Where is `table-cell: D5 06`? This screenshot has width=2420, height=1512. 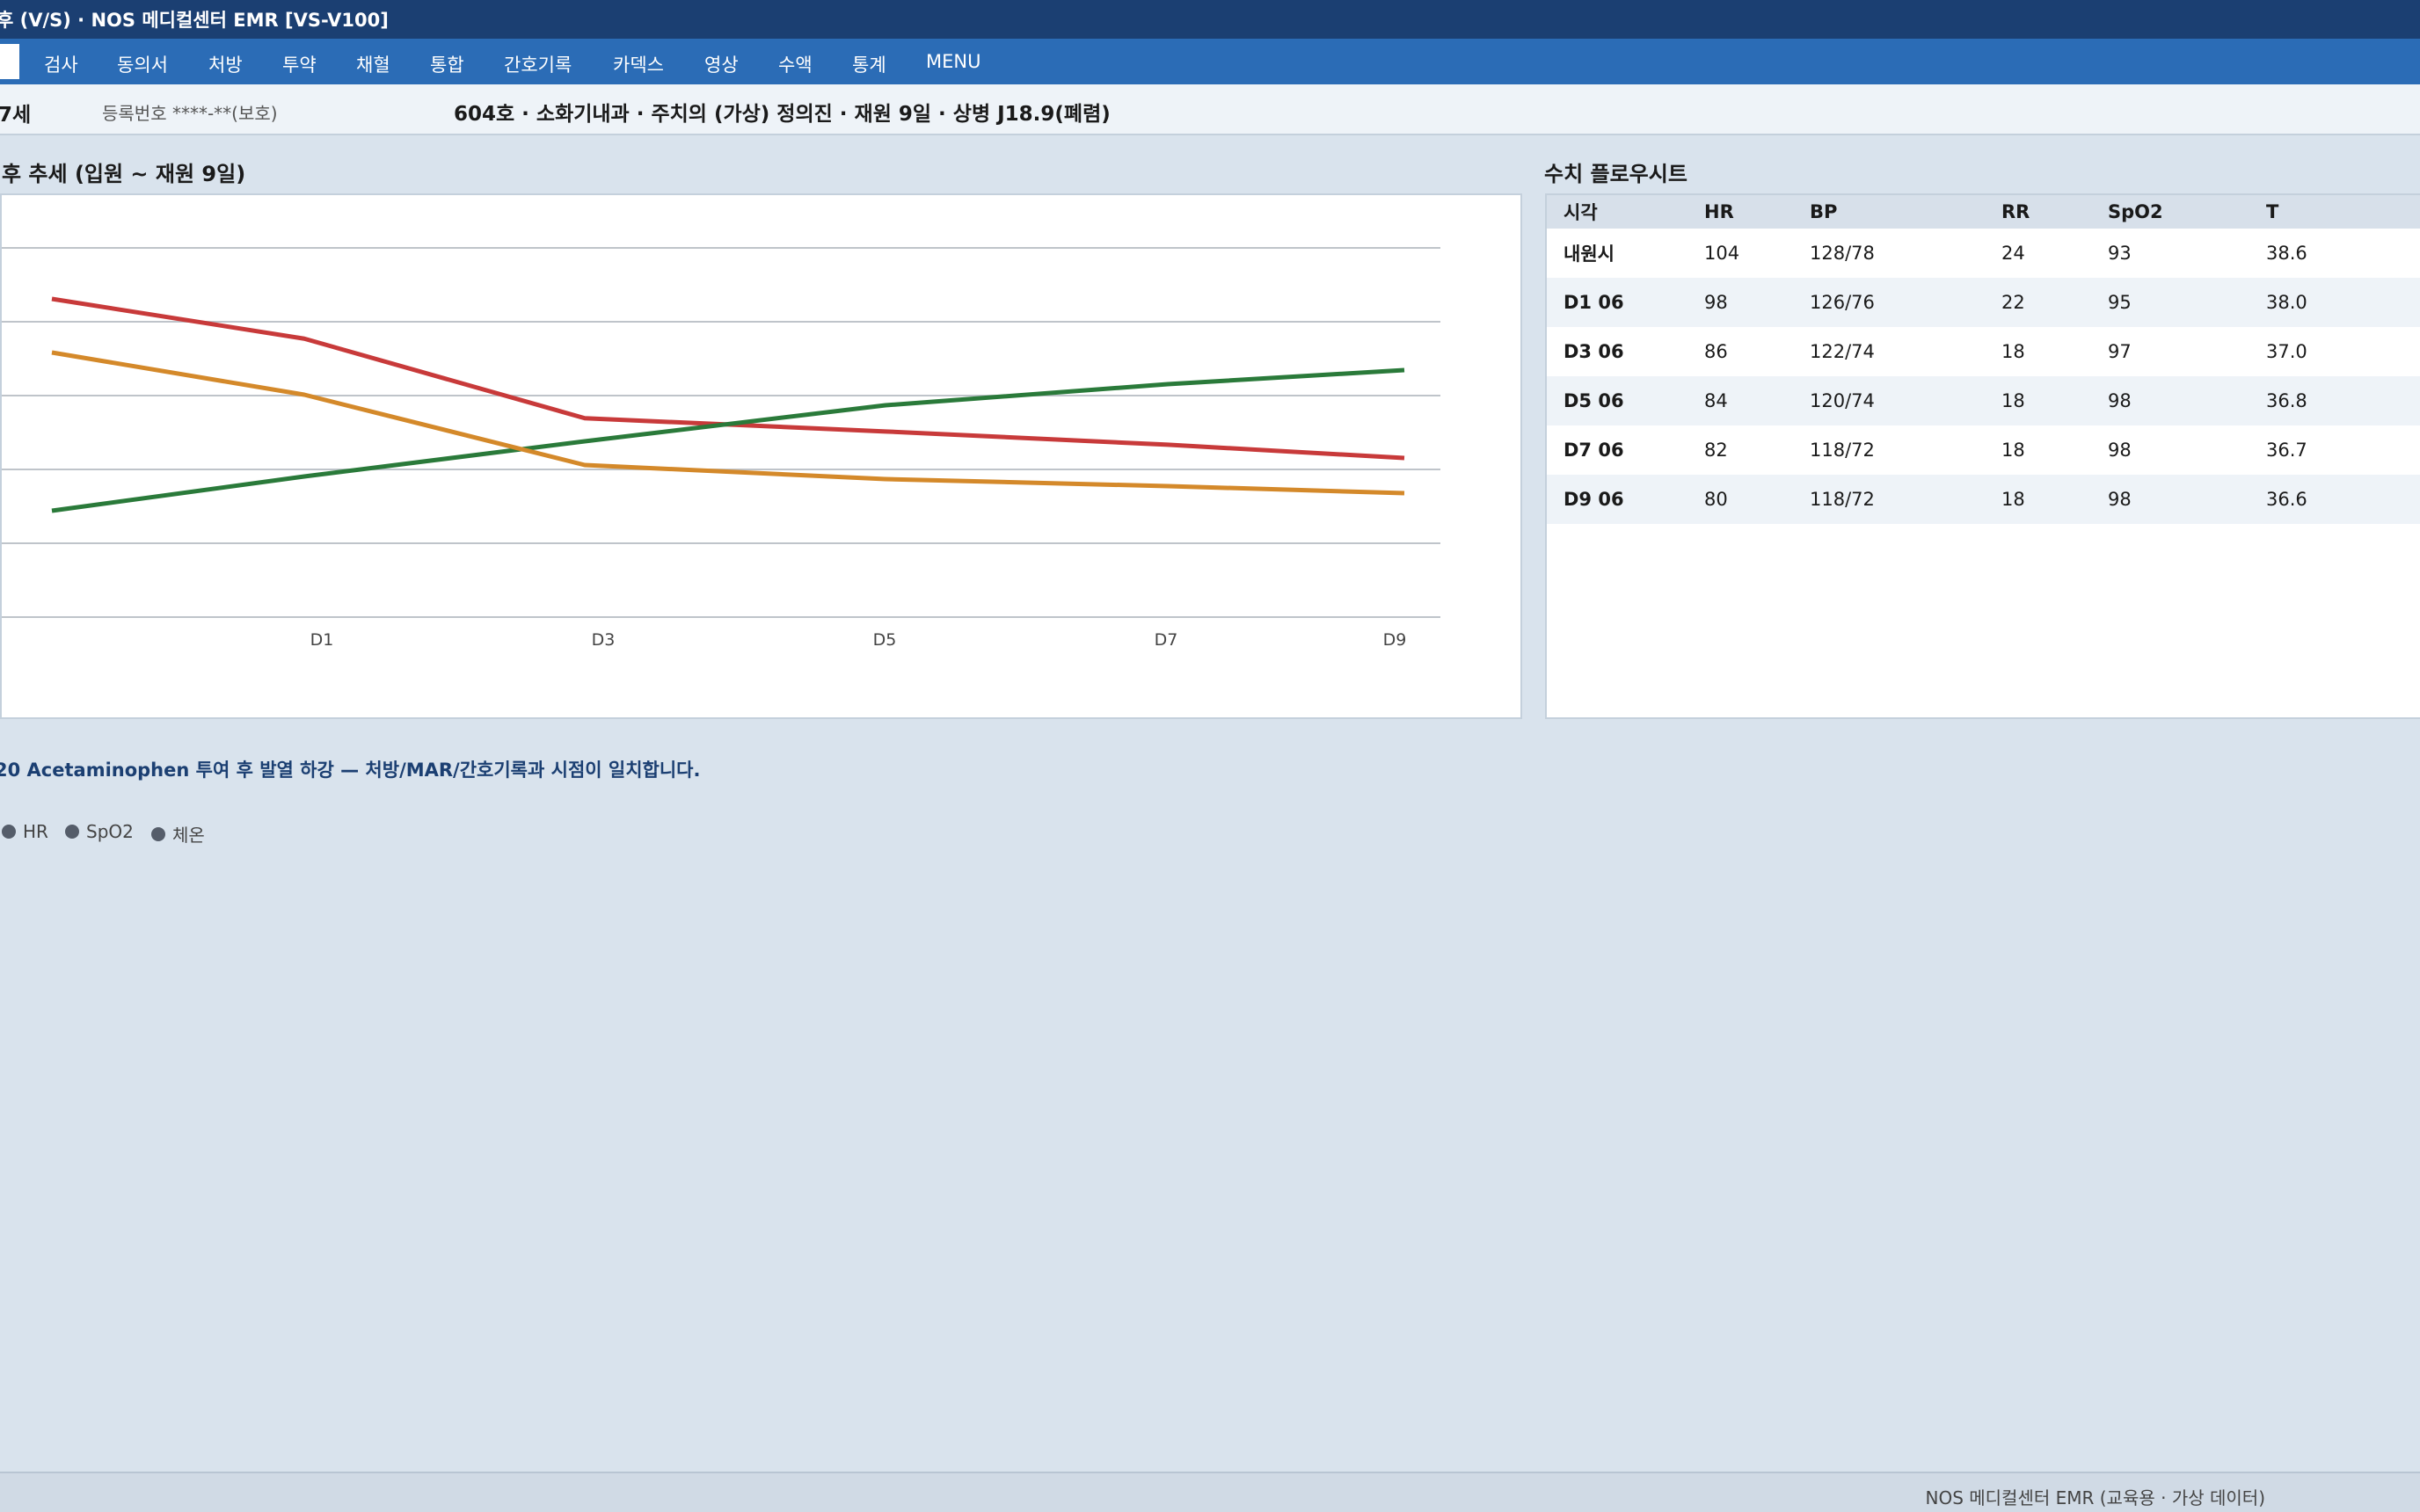
table-cell: D5 06 is located at coordinates (1626, 401).